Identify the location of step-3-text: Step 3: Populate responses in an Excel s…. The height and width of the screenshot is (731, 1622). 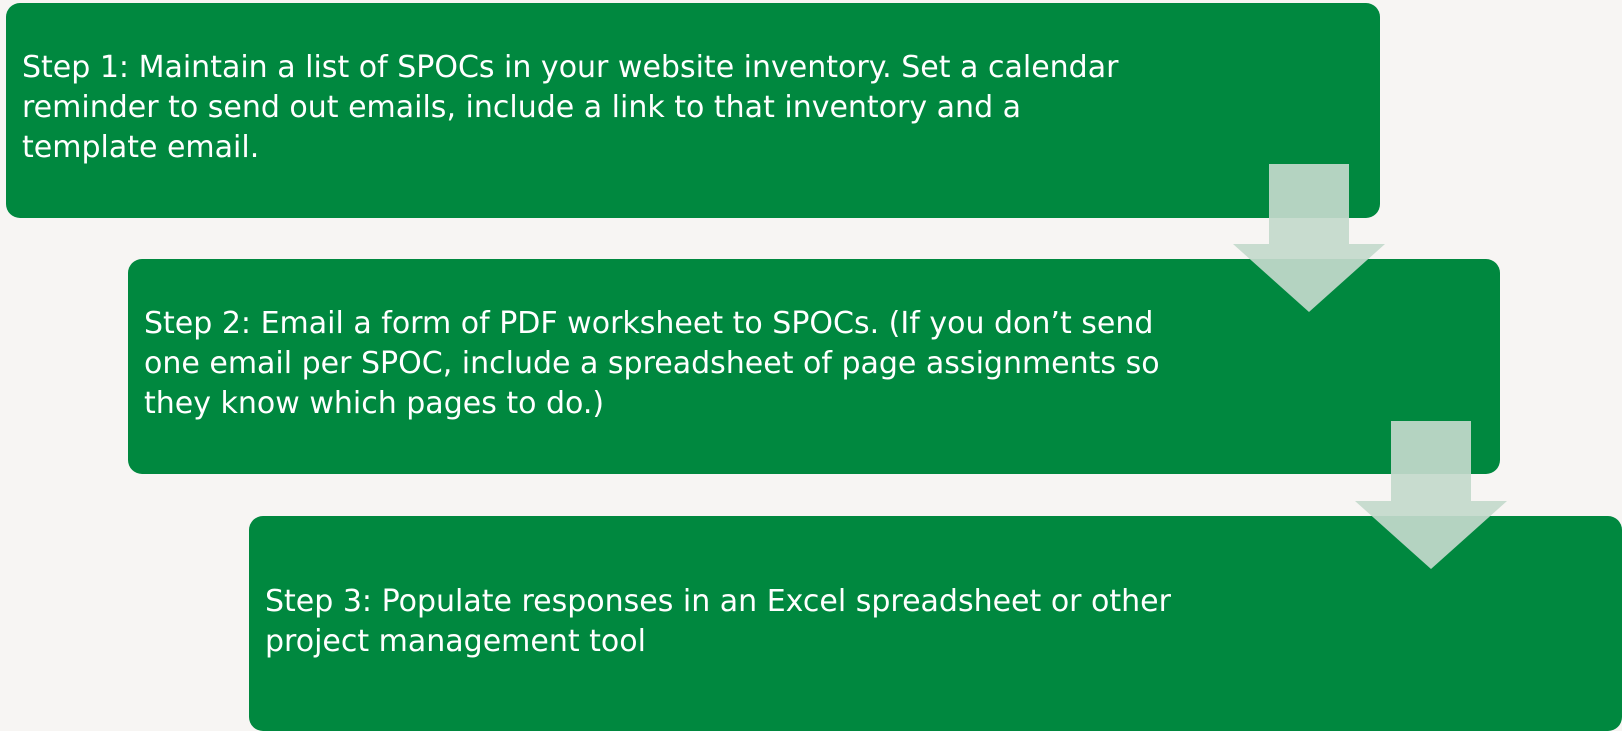
(718, 621).